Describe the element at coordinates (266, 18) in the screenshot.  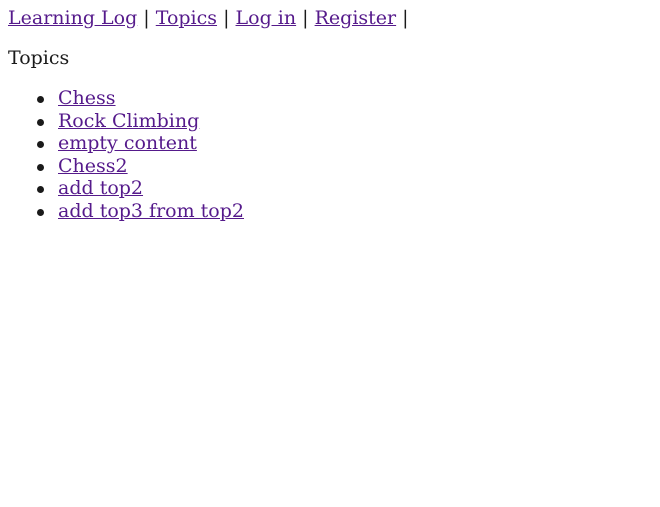
I see `nav-link-log-in: Log in` at that location.